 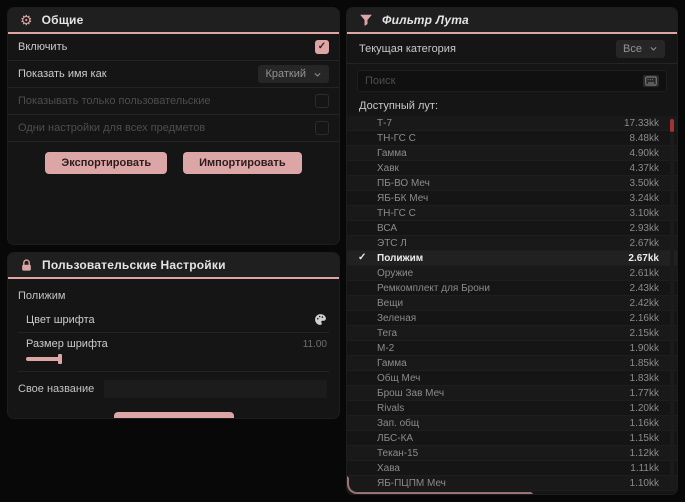 What do you see at coordinates (173, 47) in the screenshot?
I see `enable-row: Включить ✓` at bounding box center [173, 47].